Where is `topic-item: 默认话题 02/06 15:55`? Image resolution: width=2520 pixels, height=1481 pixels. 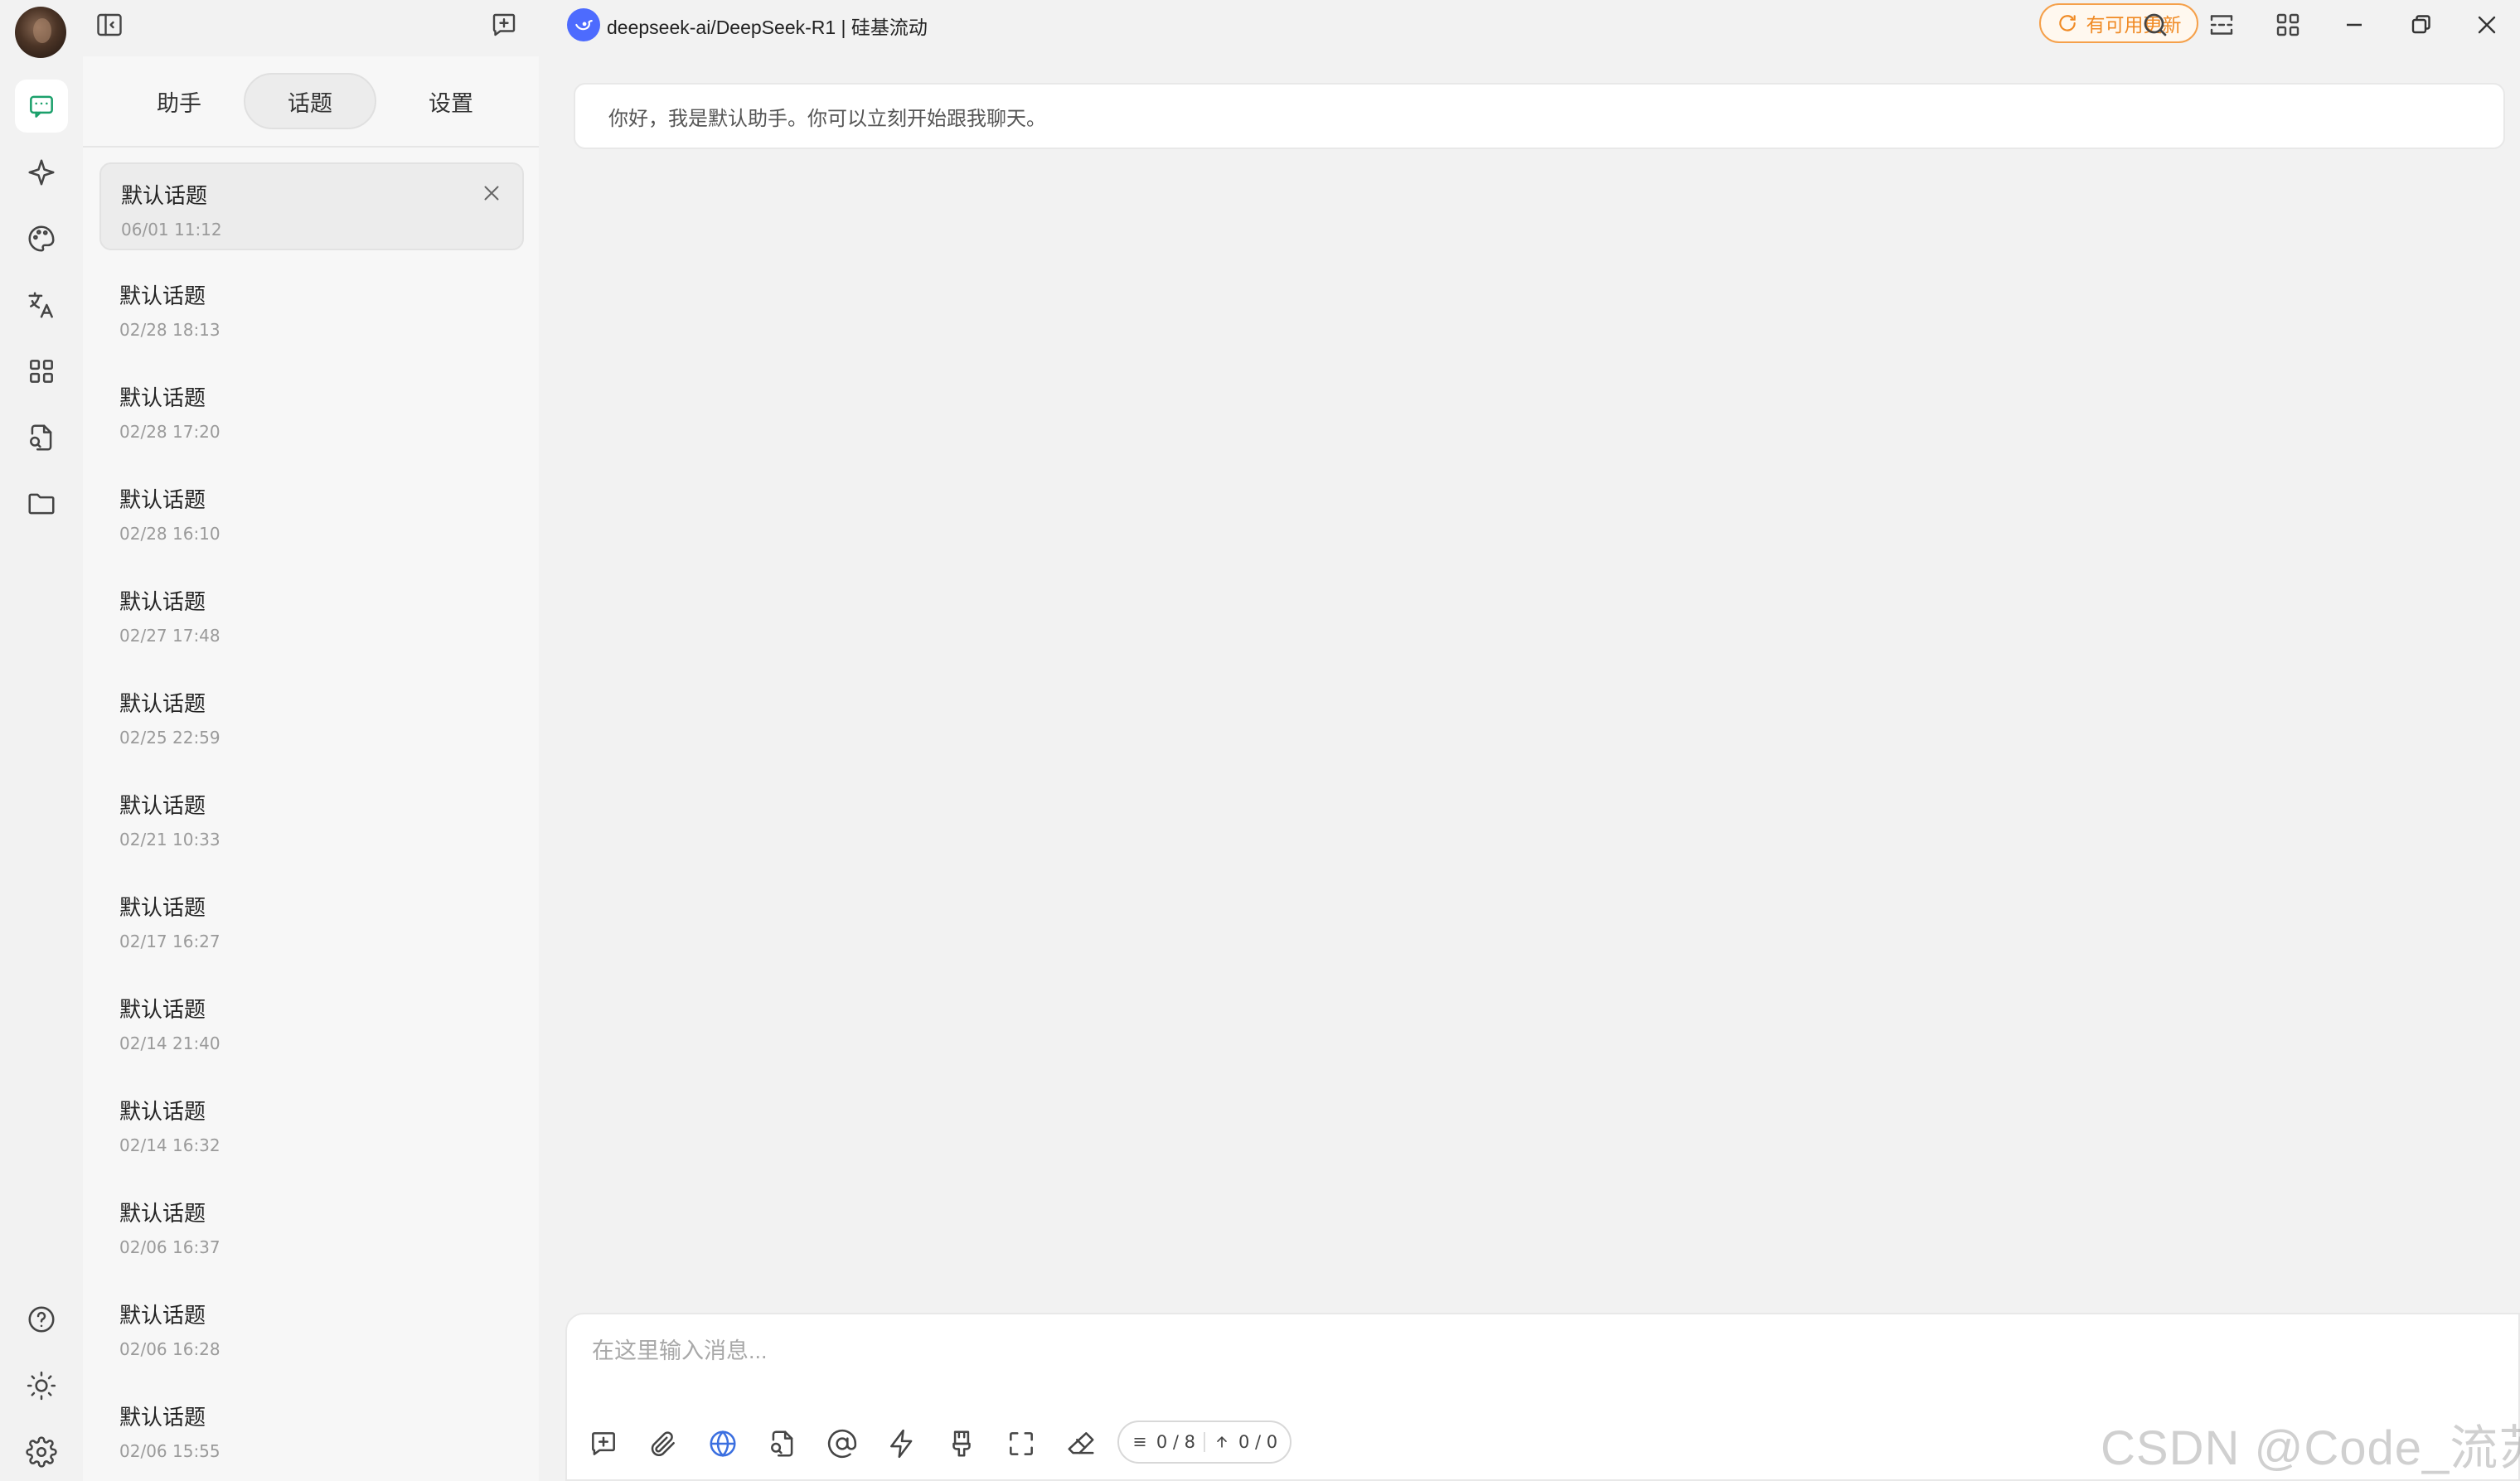 topic-item: 默认话题 02/06 15:55 is located at coordinates (311, 1430).